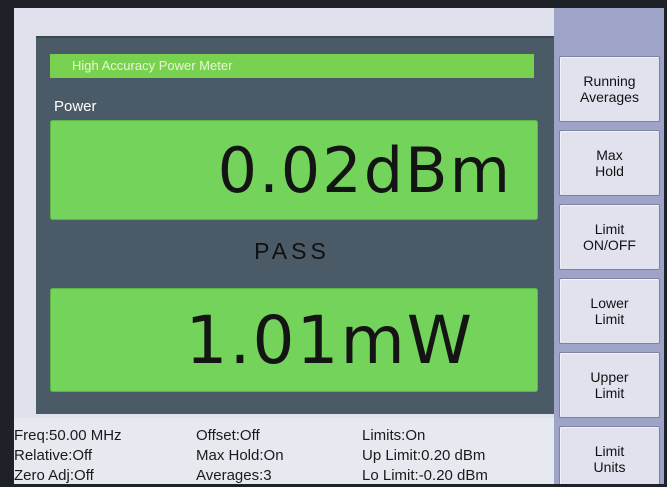  I want to click on max-hold-status: Max Hold:On, so click(240, 455).